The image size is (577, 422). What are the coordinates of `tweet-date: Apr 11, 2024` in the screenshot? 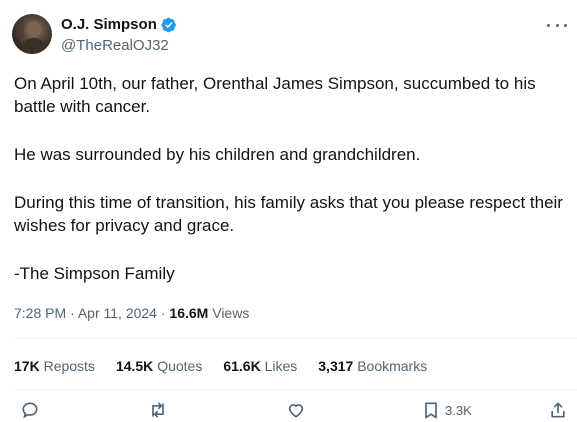 It's located at (117, 313).